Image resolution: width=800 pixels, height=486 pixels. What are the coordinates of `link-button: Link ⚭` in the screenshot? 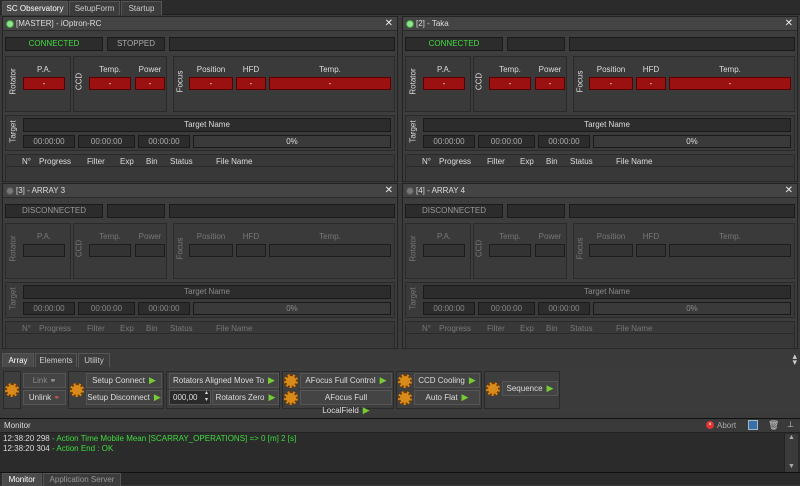 It's located at (44, 380).